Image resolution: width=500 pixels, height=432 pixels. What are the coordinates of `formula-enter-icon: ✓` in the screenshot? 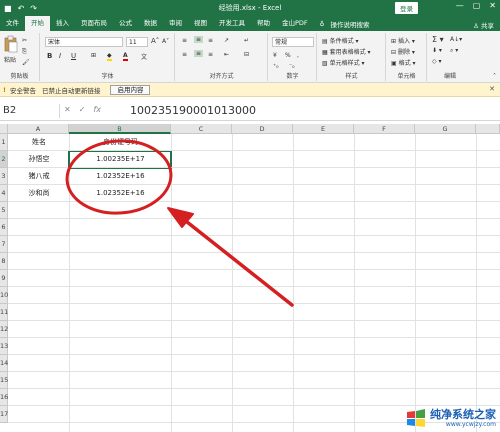 It's located at (82, 109).